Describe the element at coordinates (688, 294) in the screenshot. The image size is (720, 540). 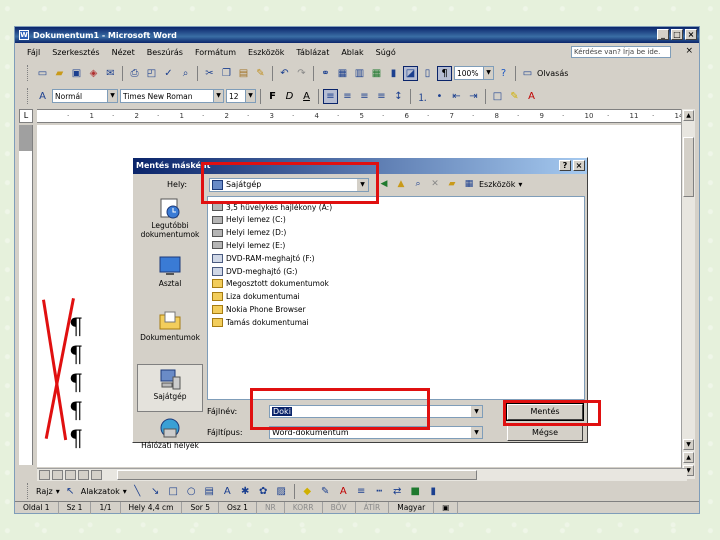
I see `vertical-scrollbar: ▲ ▼ ▲ ▼` at that location.